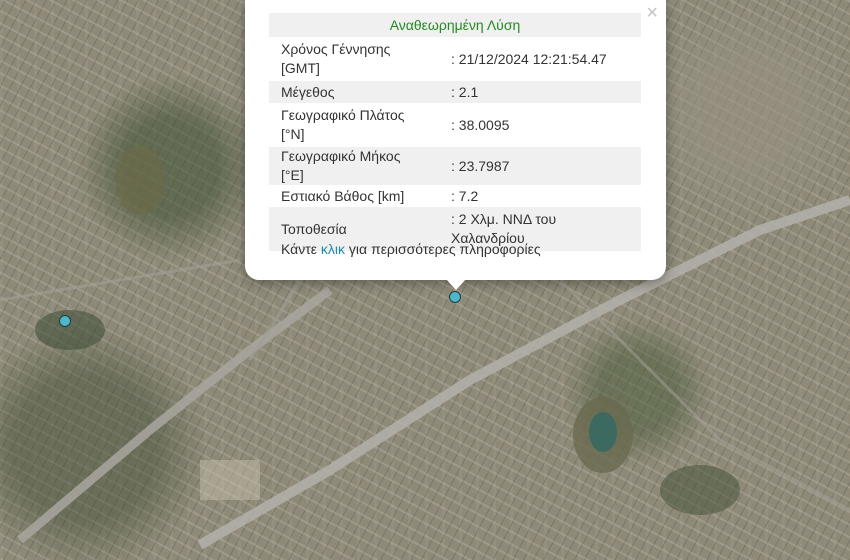  Describe the element at coordinates (465, 195) in the screenshot. I see `depth-value: : 7.2` at that location.